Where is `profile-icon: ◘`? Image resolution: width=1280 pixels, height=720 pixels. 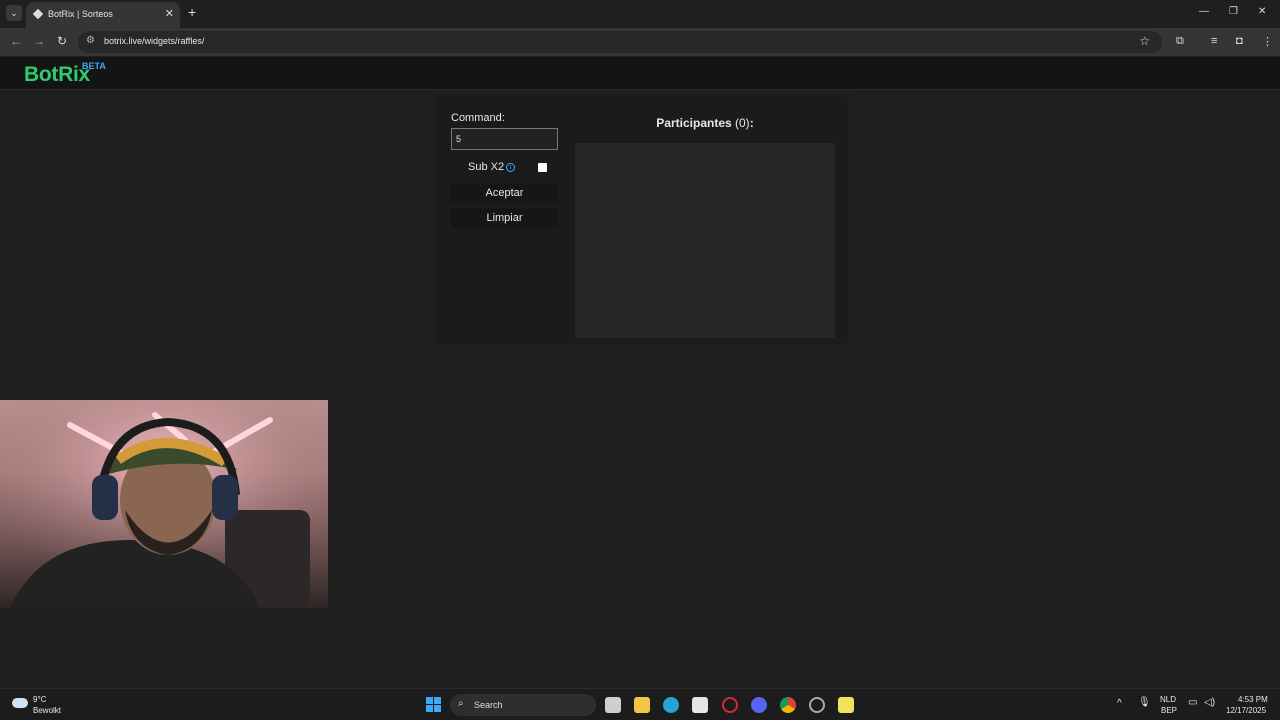 profile-icon: ◘ is located at coordinates (1239, 41).